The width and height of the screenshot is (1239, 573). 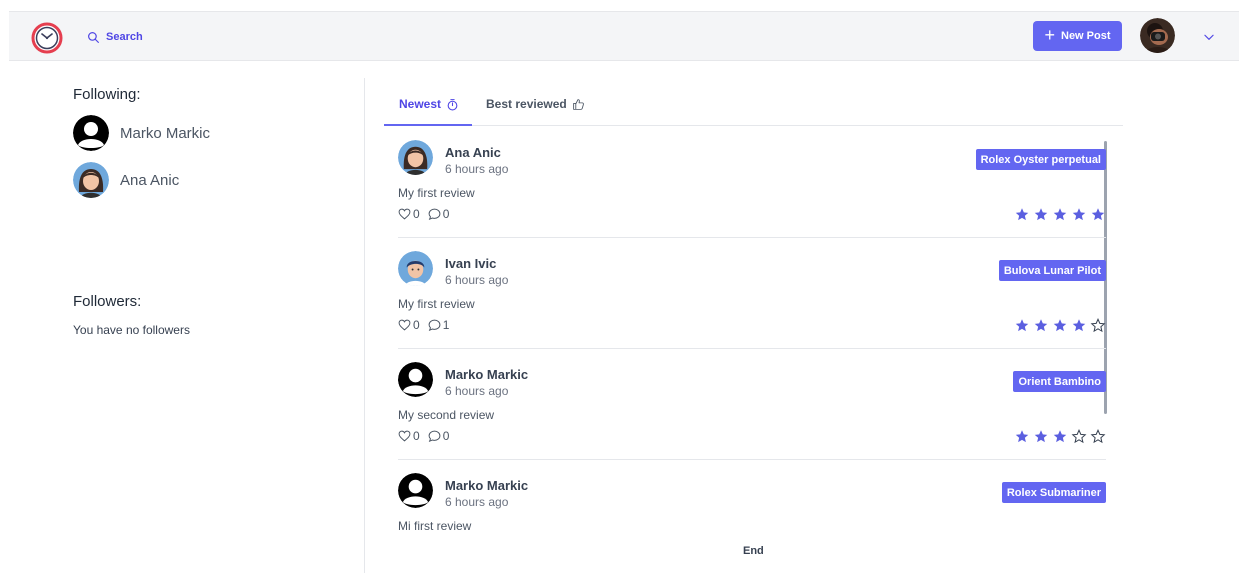 I want to click on new-post-label: New Post, so click(x=1086, y=36).